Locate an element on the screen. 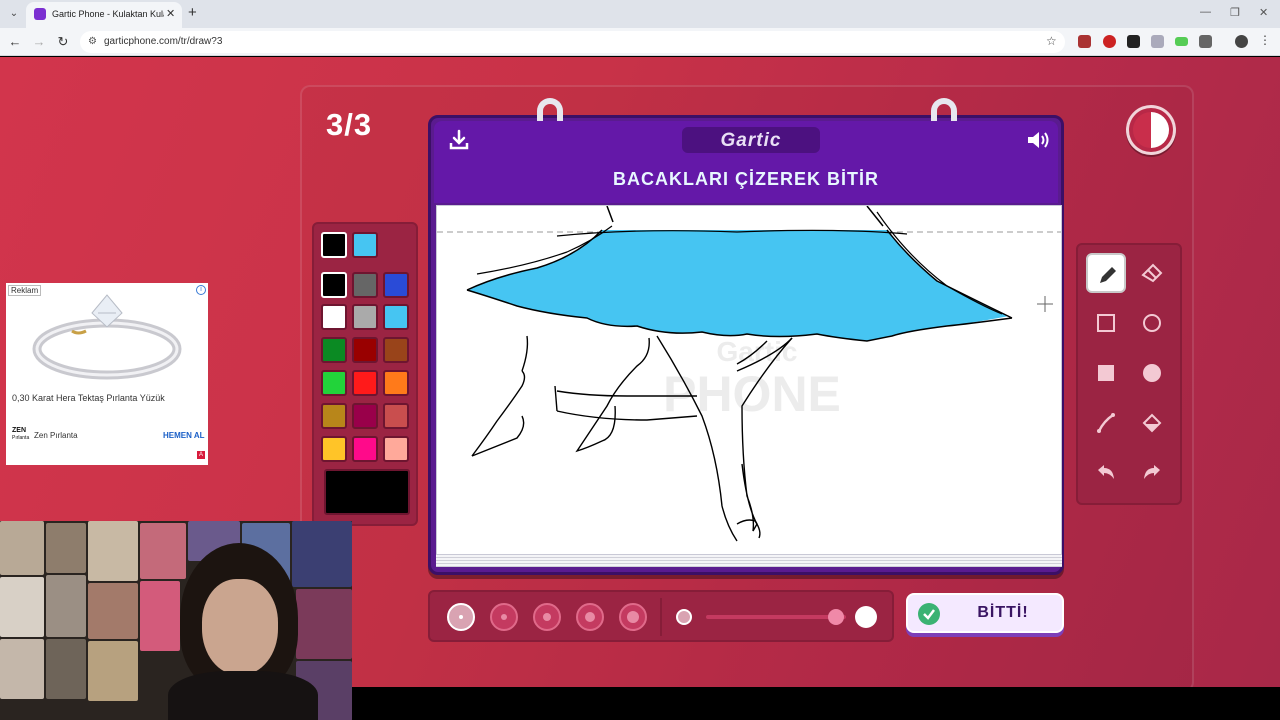 Image resolution: width=1280 pixels, height=720 pixels. eraser-tool is located at coordinates (1152, 273).